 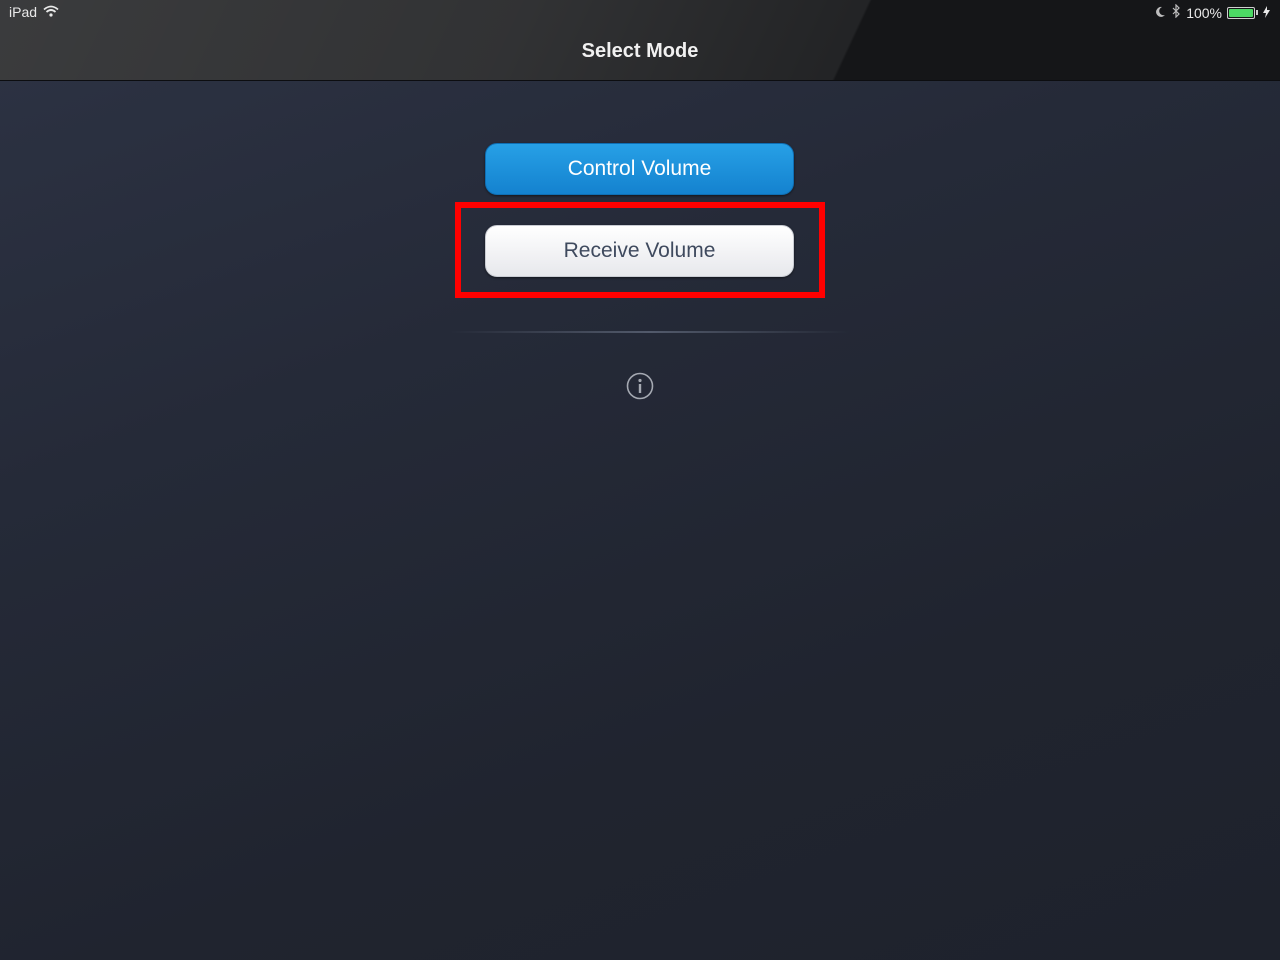 I want to click on status-right: 100%, so click(x=1212, y=12).